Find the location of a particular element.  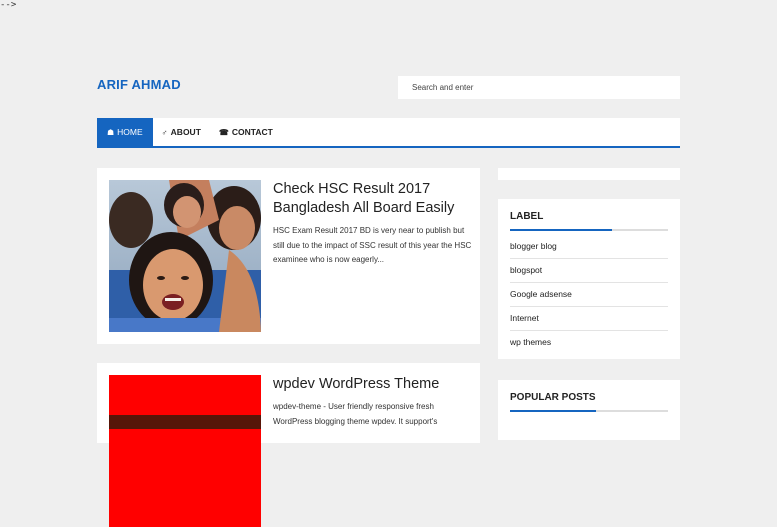

site-title: ARIF AHMAD is located at coordinates (139, 84).